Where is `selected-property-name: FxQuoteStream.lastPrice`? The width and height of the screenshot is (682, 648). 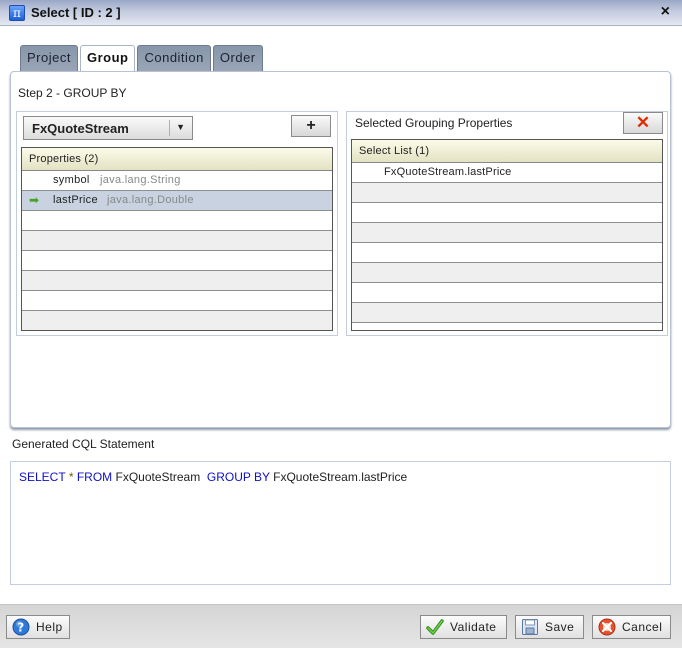 selected-property-name: FxQuoteStream.lastPrice is located at coordinates (448, 172).